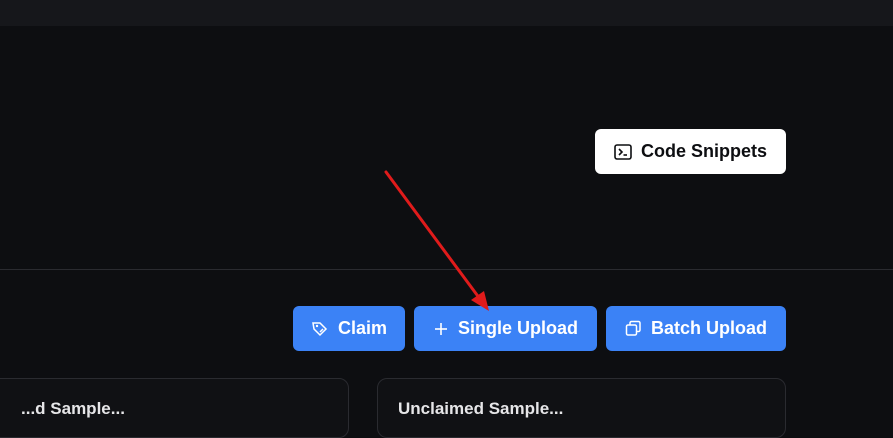 This screenshot has height=438, width=893. I want to click on section-divider, so click(446, 269).